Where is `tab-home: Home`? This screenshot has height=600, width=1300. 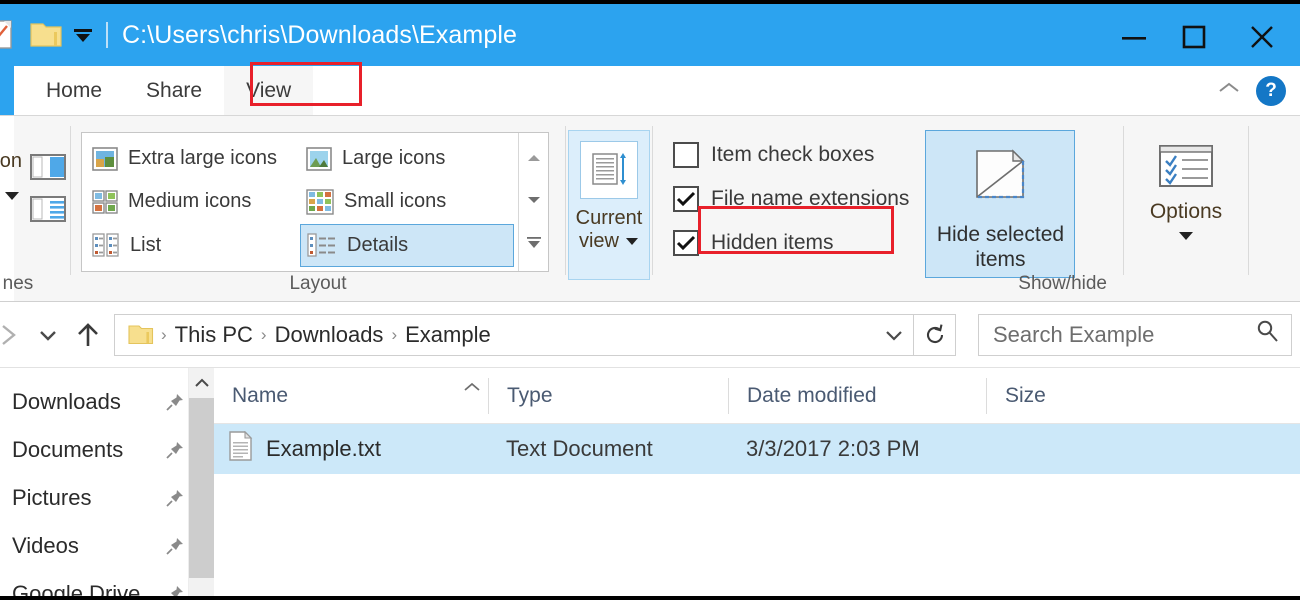
tab-home: Home is located at coordinates (69, 90).